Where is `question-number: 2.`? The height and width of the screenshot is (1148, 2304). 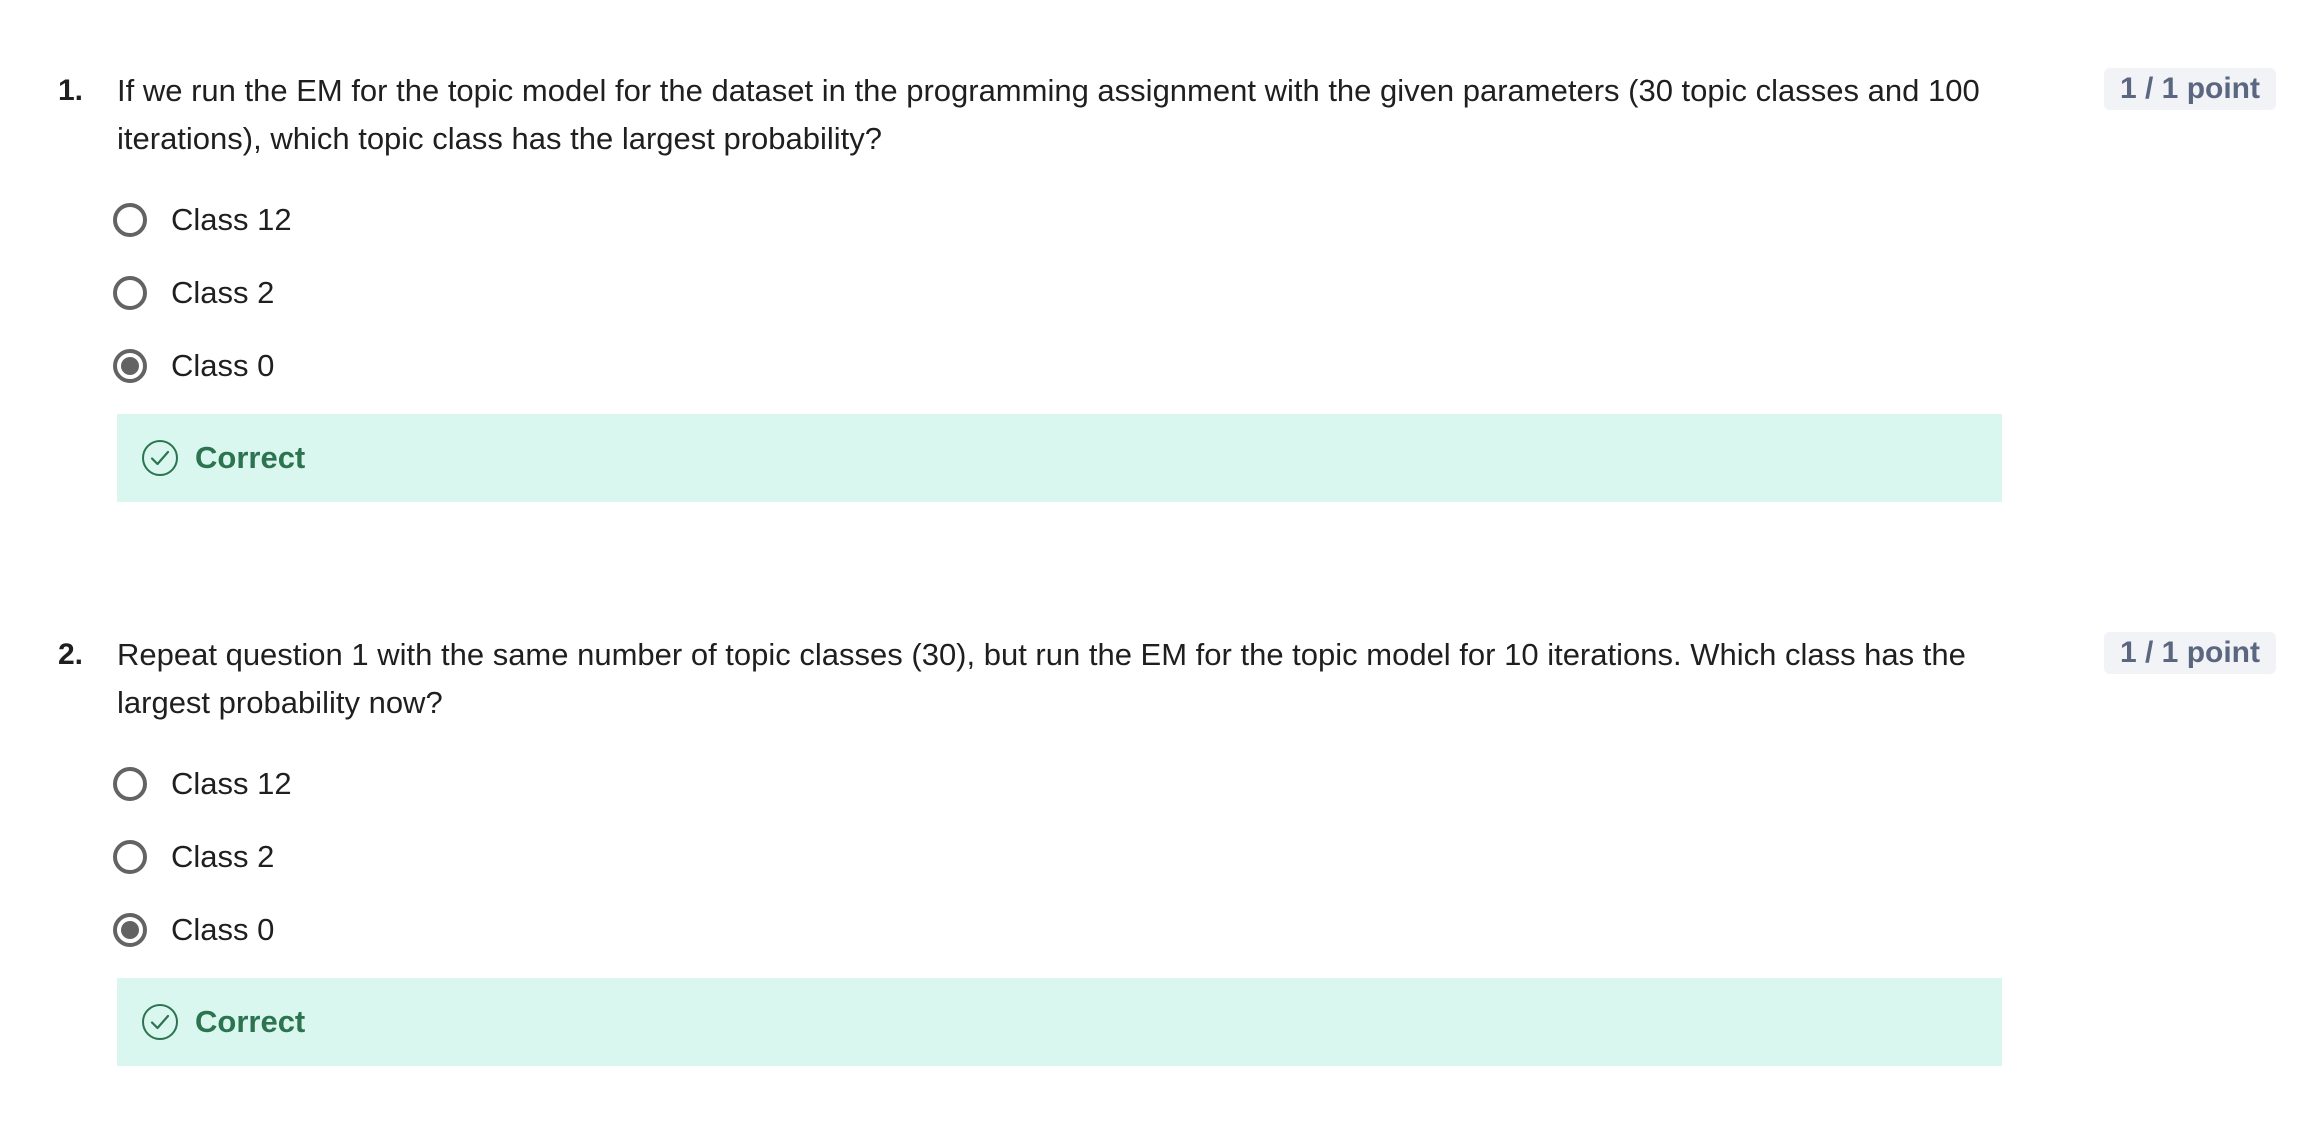 question-number: 2. is located at coordinates (71, 654).